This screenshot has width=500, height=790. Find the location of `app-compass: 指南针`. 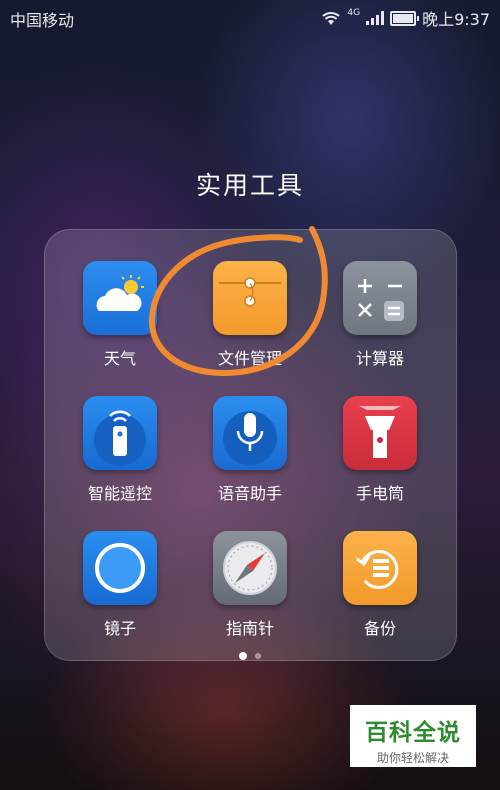

app-compass: 指南针 is located at coordinates (250, 585).